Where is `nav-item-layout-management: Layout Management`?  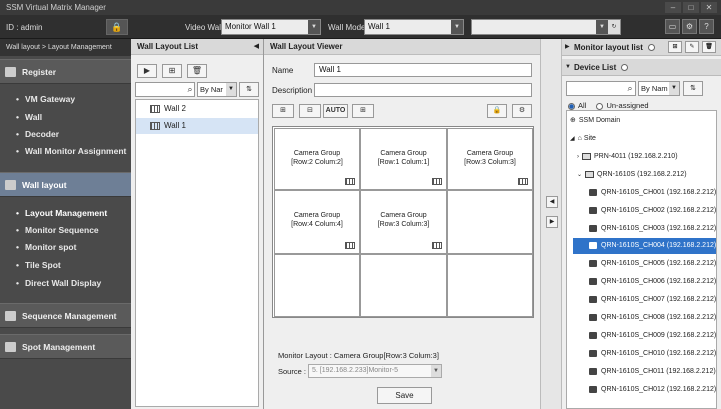 nav-item-layout-management: Layout Management is located at coordinates (61, 213).